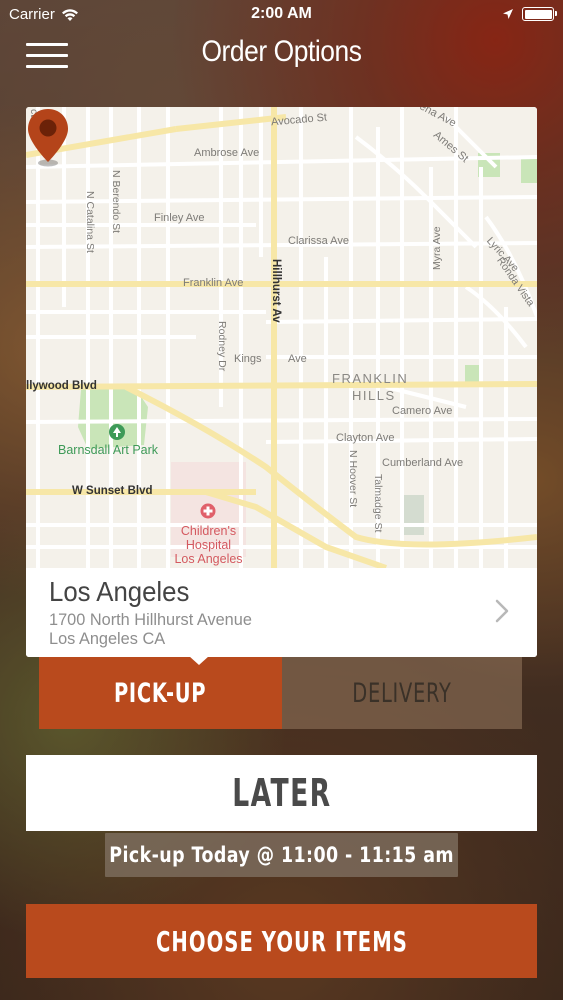  I want to click on pickup-label: PICK-UP, so click(160, 693).